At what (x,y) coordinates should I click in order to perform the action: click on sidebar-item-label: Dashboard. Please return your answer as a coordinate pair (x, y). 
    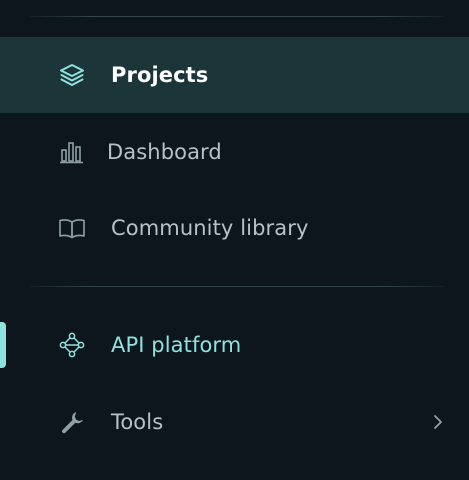
    Looking at the image, I should click on (164, 152).